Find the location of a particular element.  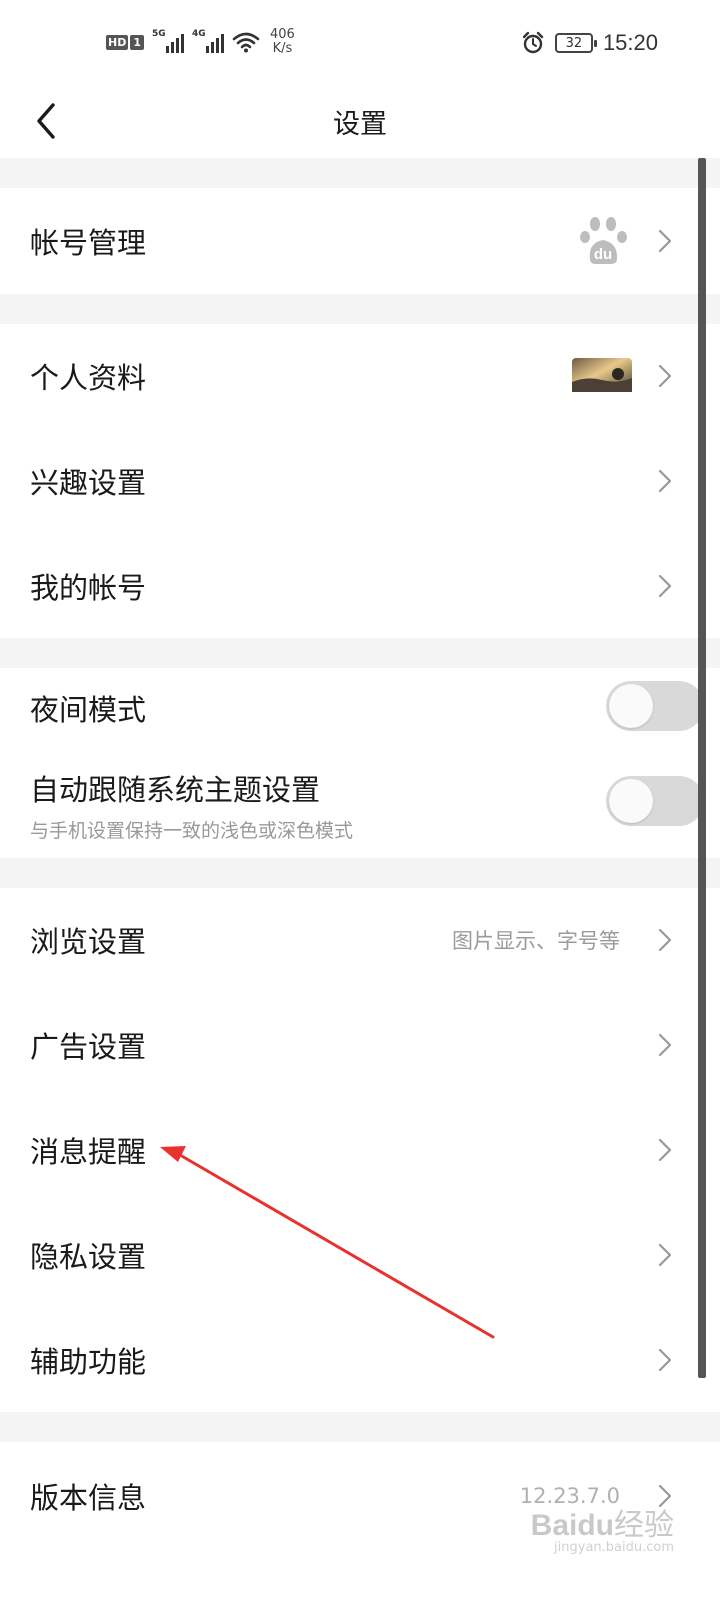

battery-icon: 32 is located at coordinates (575, 43).